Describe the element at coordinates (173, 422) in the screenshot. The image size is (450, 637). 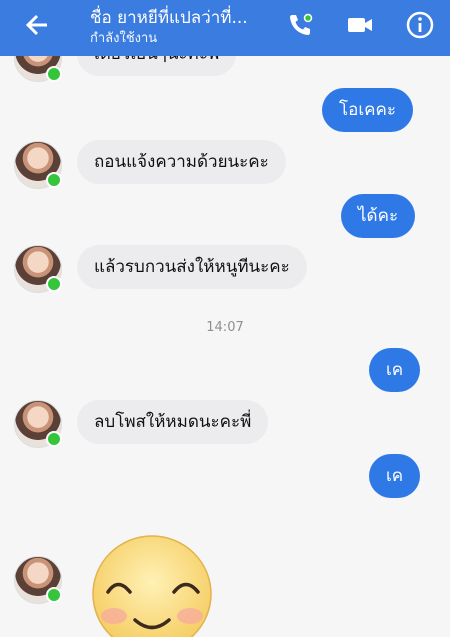
I see `incoming-message: ลบโพสให้หมดนะคะพี่` at that location.